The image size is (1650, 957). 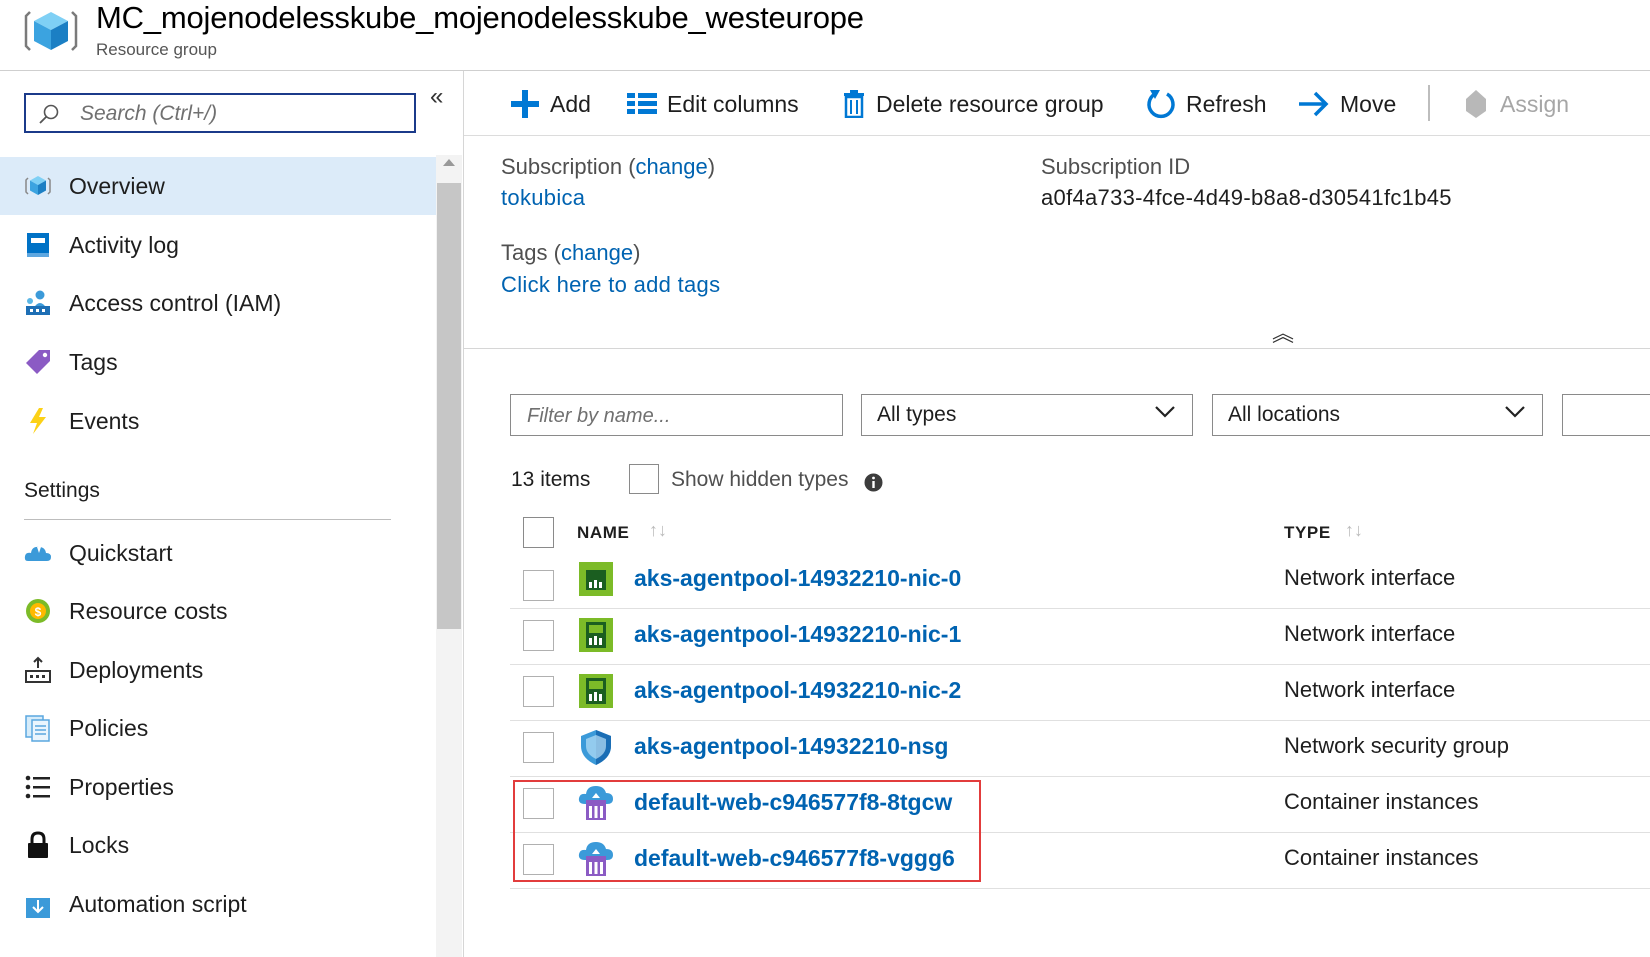 I want to click on types-dropdown: All types, so click(x=1027, y=415).